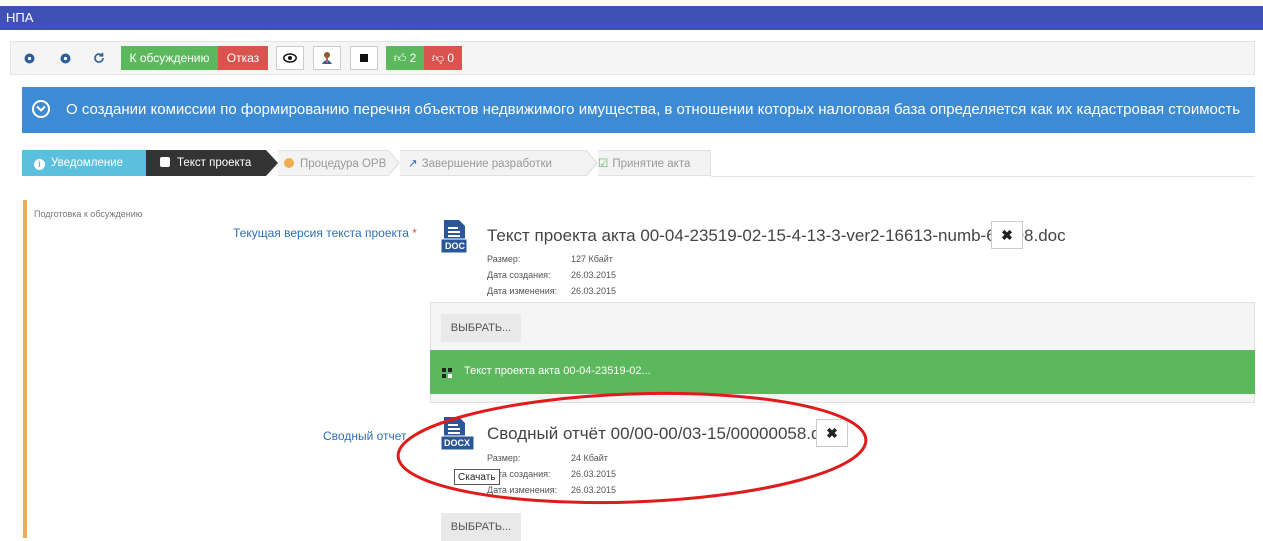 The height and width of the screenshot is (541, 1263). I want to click on close-icon: ✖, so click(1007, 234).